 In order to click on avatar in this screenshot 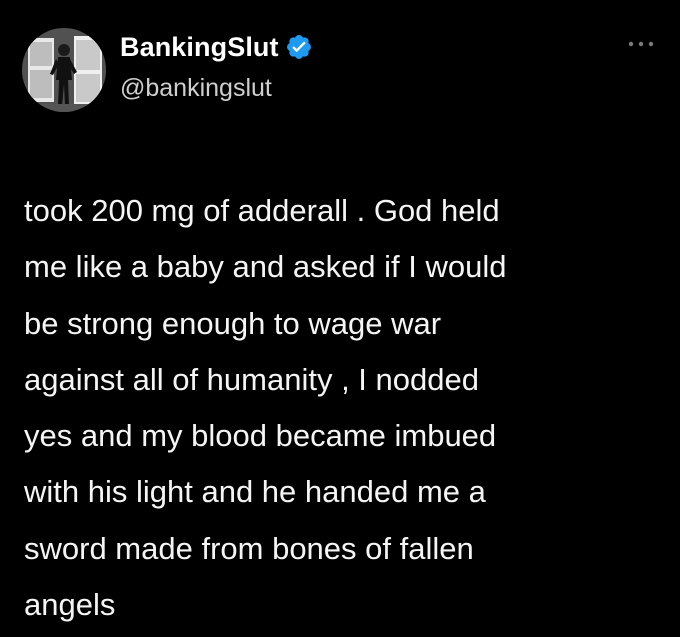, I will do `click(64, 70)`.